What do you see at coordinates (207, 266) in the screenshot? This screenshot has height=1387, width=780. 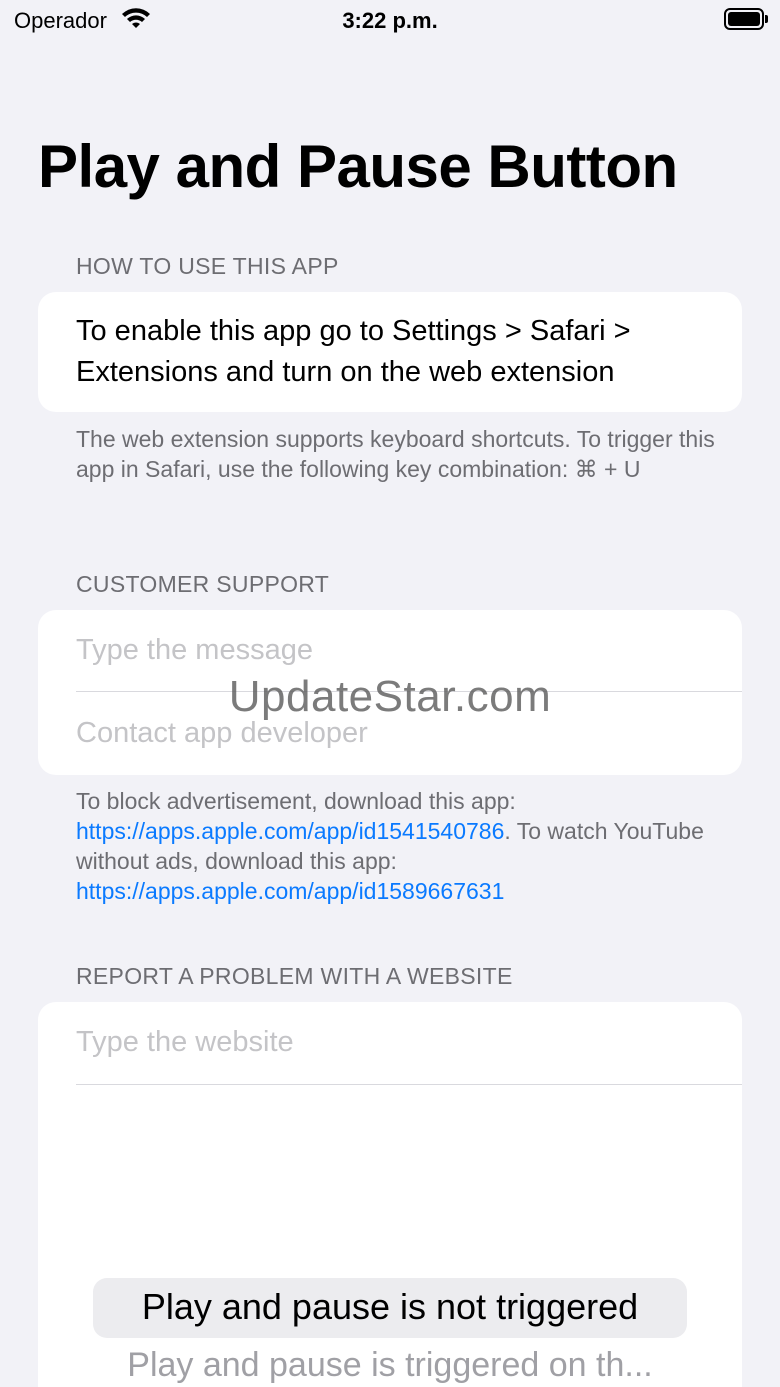 I see `how-to-header: HOW TO USE THIS APP` at bounding box center [207, 266].